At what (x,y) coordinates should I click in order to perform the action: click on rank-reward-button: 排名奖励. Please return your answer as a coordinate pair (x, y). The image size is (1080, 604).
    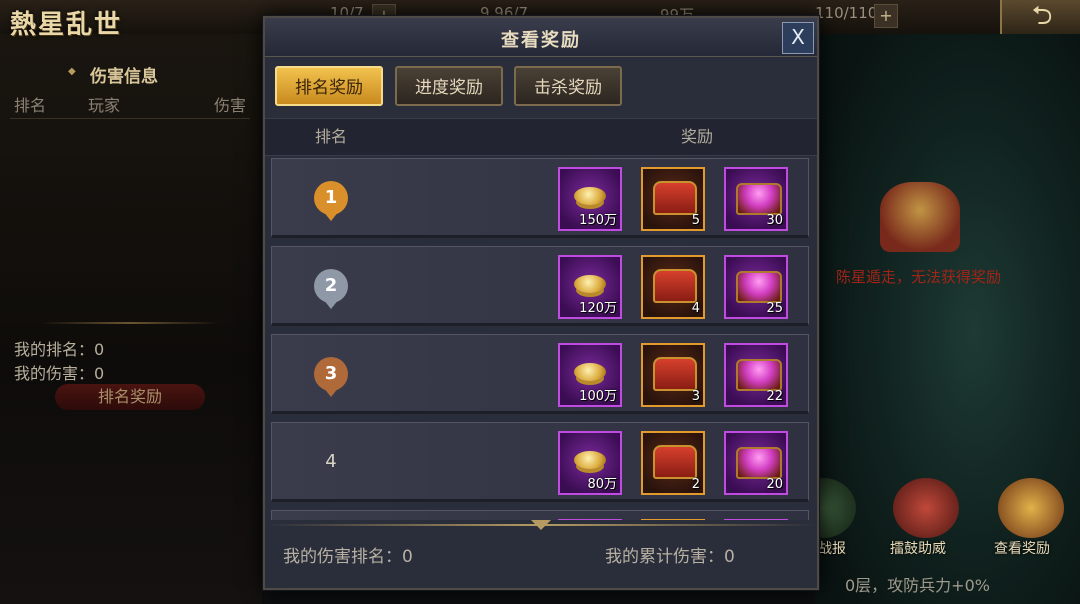
    Looking at the image, I should click on (130, 397).